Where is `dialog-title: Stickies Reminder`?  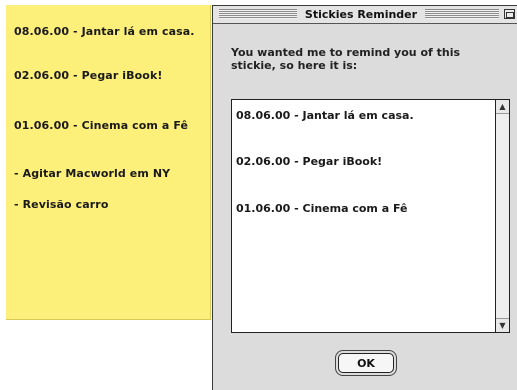 dialog-title: Stickies Reminder is located at coordinates (361, 14).